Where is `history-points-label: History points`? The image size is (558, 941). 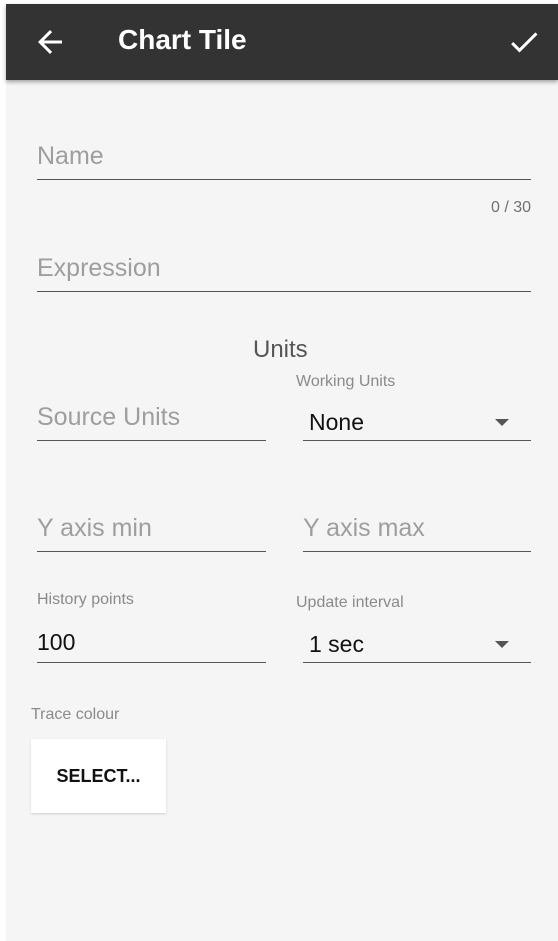
history-points-label: History points is located at coordinates (85, 599).